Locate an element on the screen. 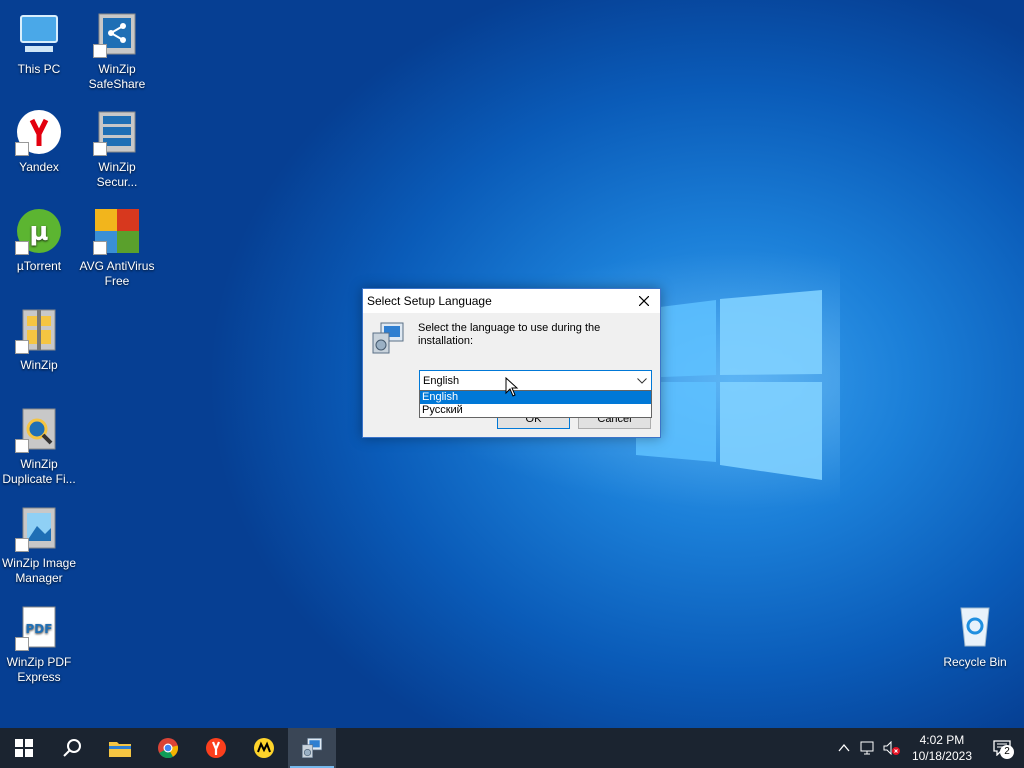 This screenshot has height=768, width=1024. desktop-icon-label: WinZip is located at coordinates (39, 365).